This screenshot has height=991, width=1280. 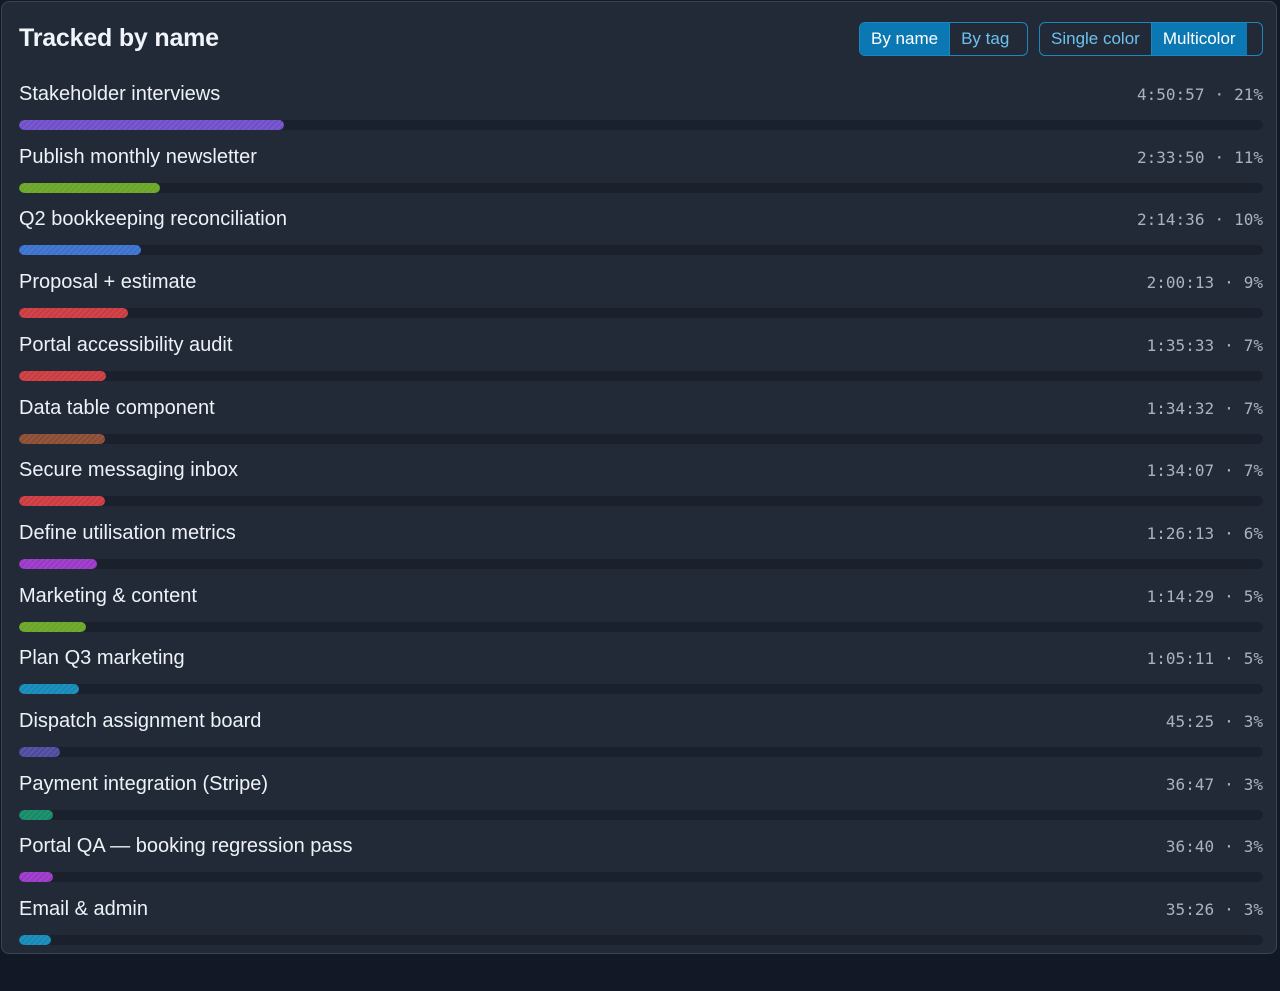 What do you see at coordinates (102, 658) in the screenshot?
I see `item-name: Plan Q3 marketing` at bounding box center [102, 658].